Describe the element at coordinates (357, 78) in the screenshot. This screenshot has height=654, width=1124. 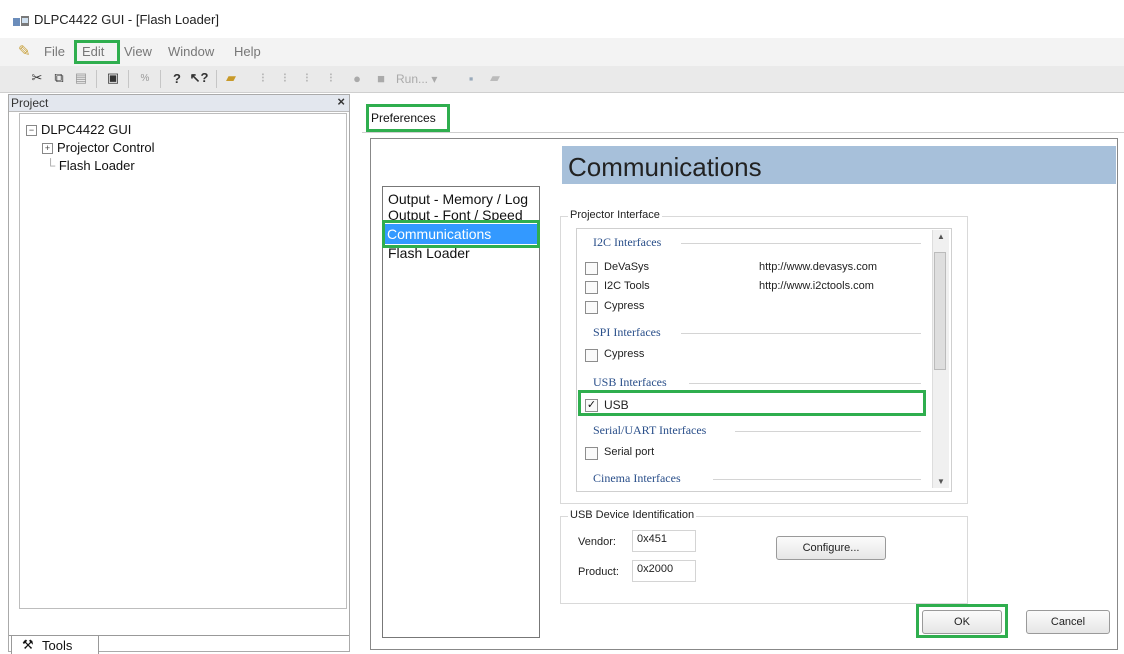
I see `record-icon: ●` at that location.